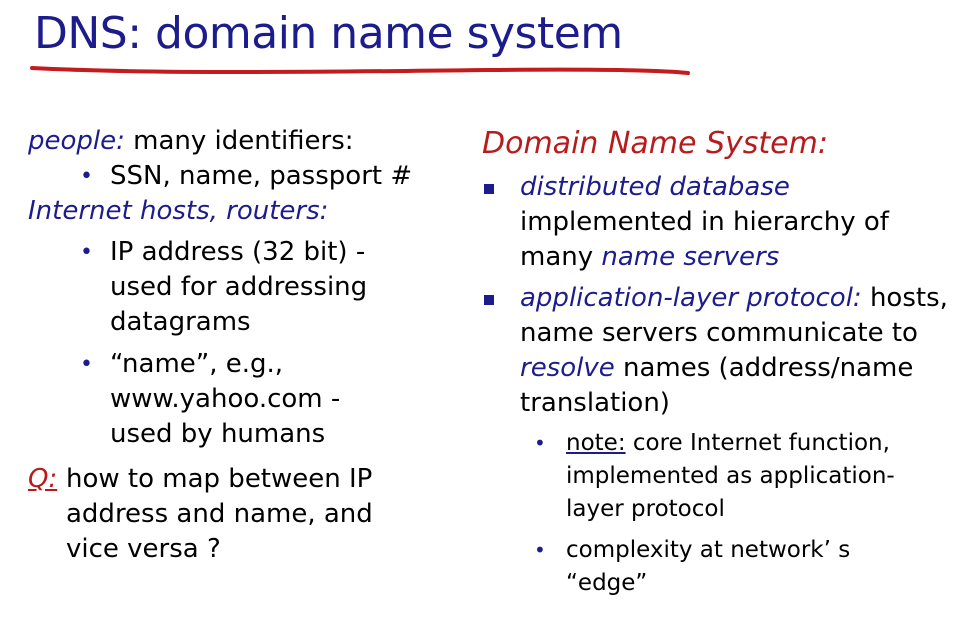 Image resolution: width=954 pixels, height=626 pixels. What do you see at coordinates (730, 476) in the screenshot?
I see `sub1-line2: implemented as application-` at bounding box center [730, 476].